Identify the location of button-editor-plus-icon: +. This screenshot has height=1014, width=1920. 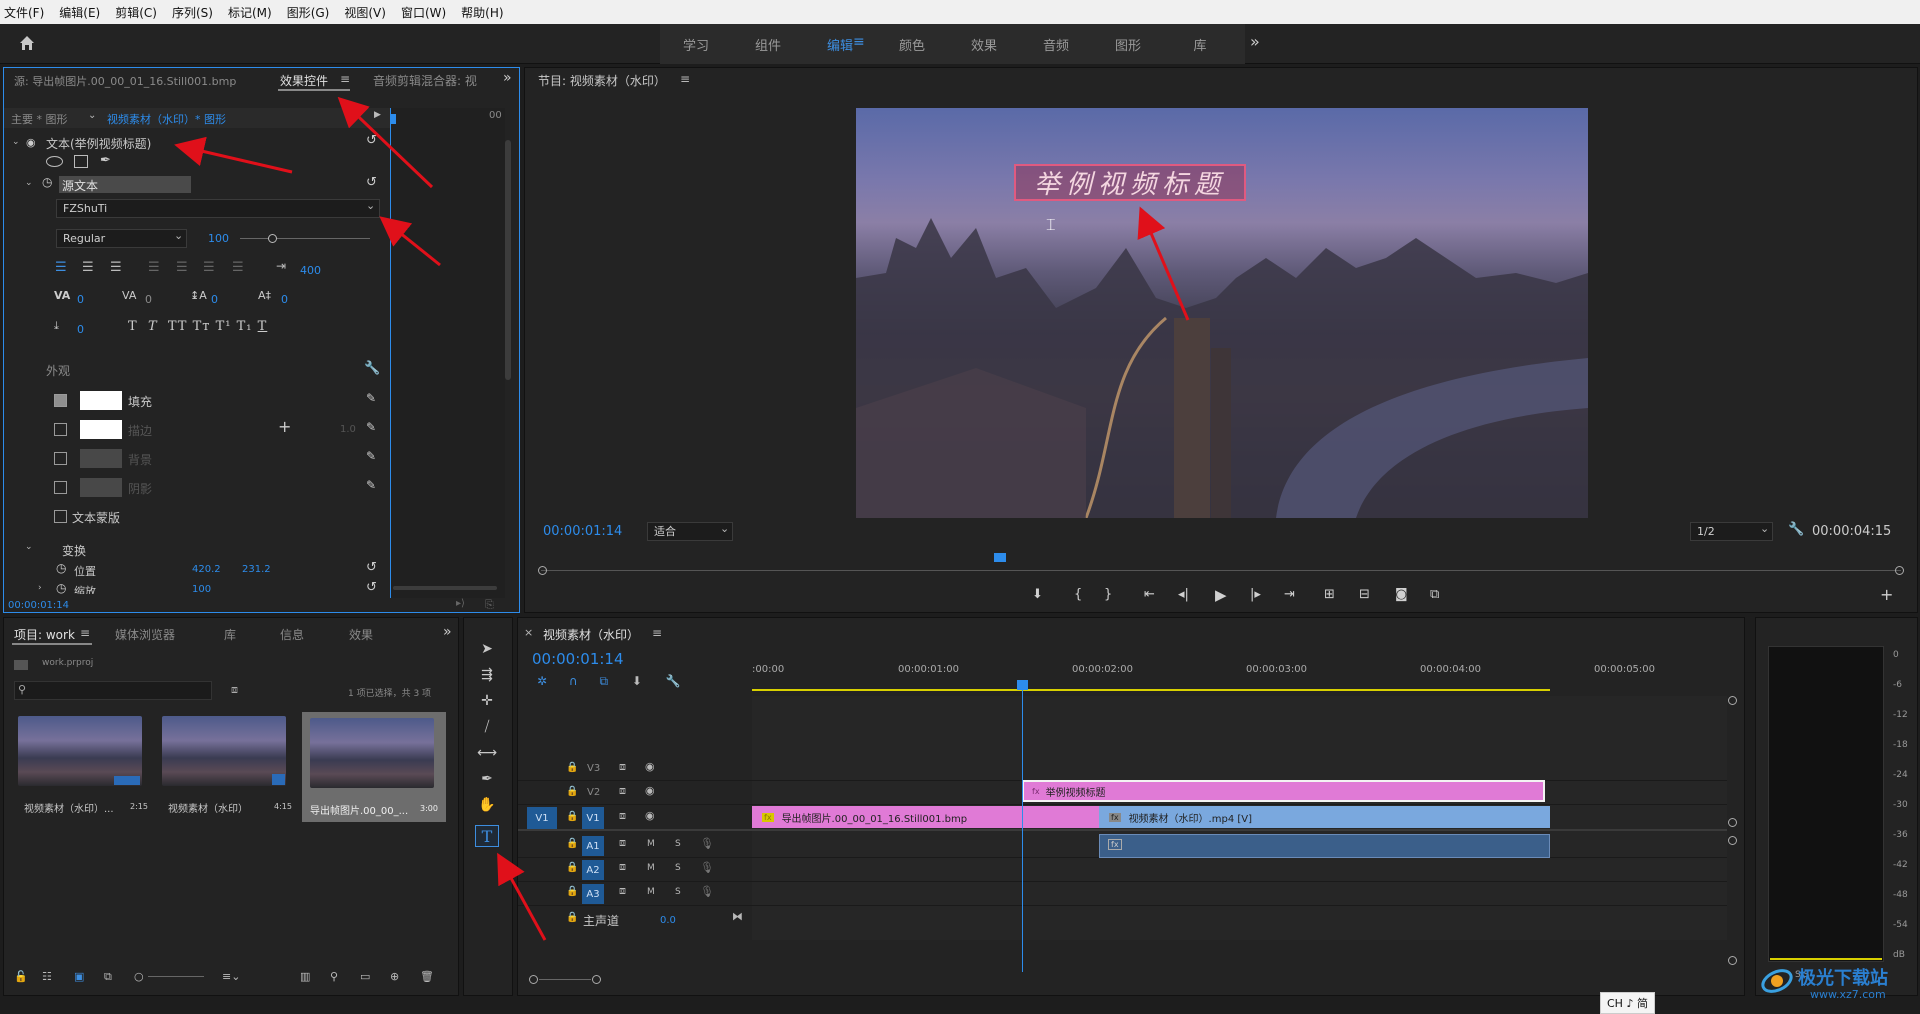
(1886, 594).